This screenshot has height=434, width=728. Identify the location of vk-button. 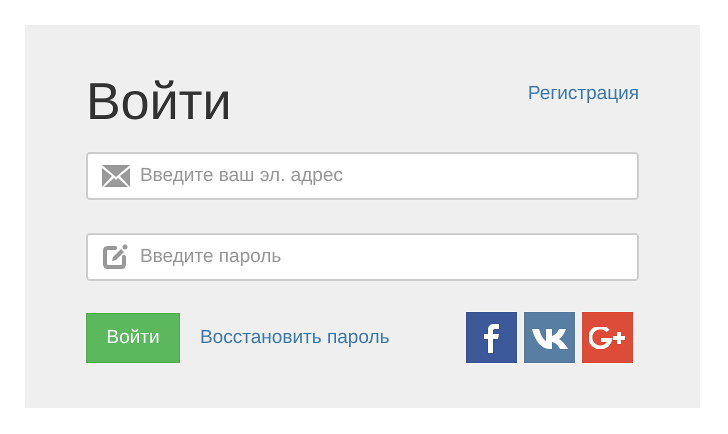
(549, 337).